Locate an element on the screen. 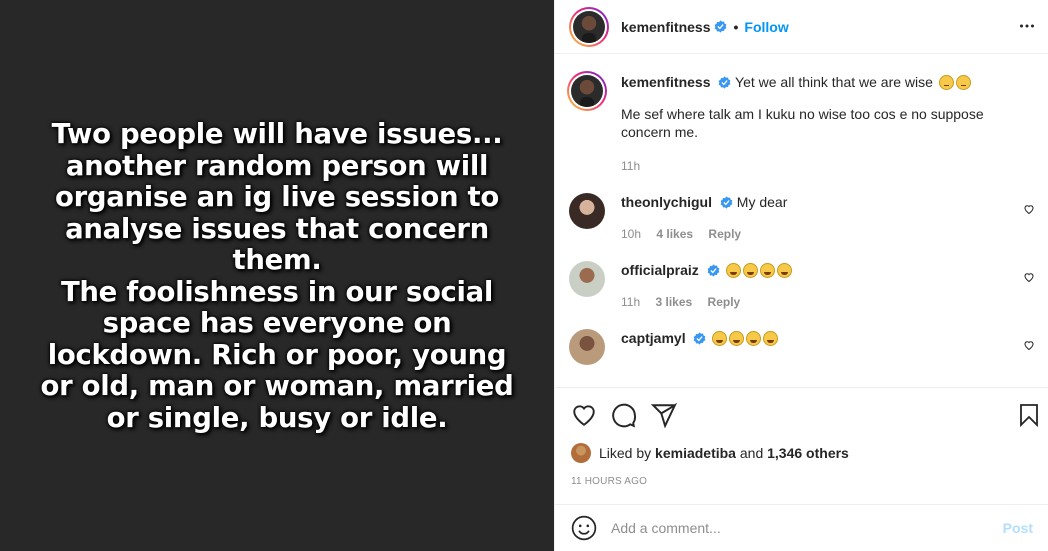 The height and width of the screenshot is (551, 1048). post-header: kemenfitness • Follow is located at coordinates (801, 27).